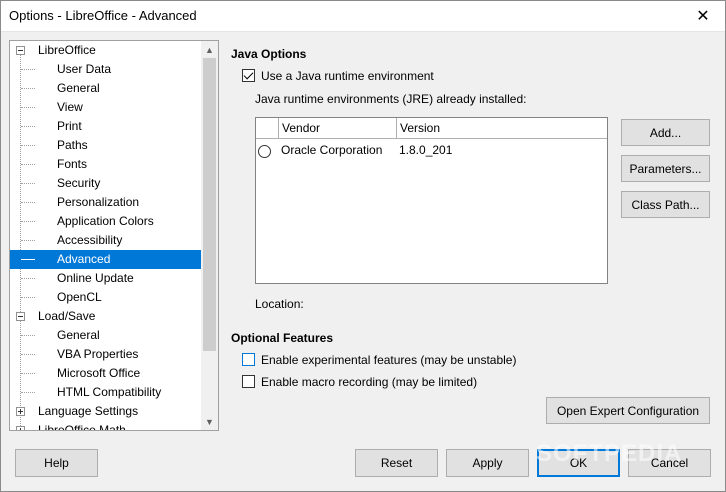 This screenshot has height=492, width=726. I want to click on use-jre-checkbox, so click(248, 75).